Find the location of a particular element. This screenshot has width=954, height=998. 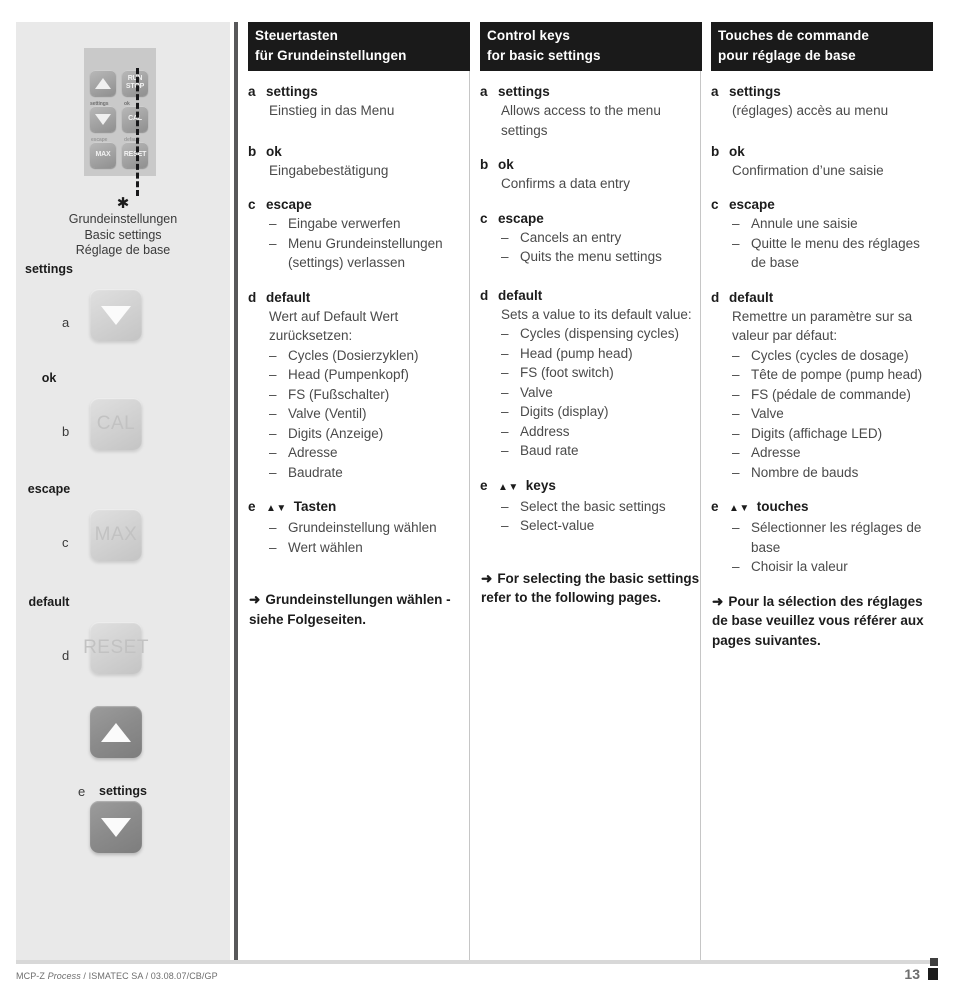

entry-d-desc: Wert auf Default Wert zurücksetzen: is located at coordinates (334, 326).